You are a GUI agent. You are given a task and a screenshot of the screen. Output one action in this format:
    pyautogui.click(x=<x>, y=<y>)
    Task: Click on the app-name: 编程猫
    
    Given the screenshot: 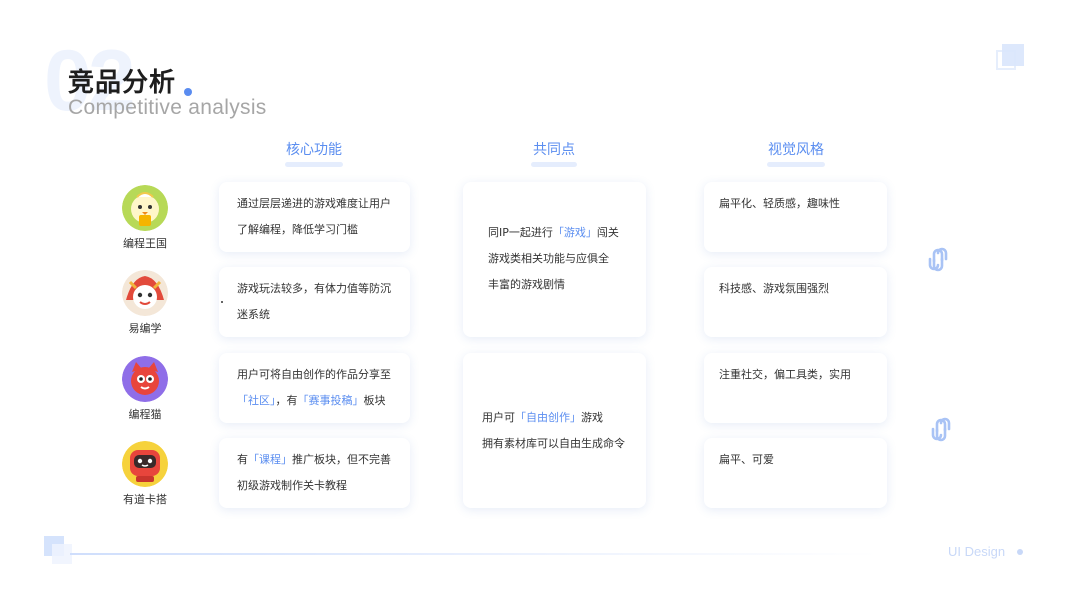 What is the action you would take?
    pyautogui.click(x=145, y=414)
    